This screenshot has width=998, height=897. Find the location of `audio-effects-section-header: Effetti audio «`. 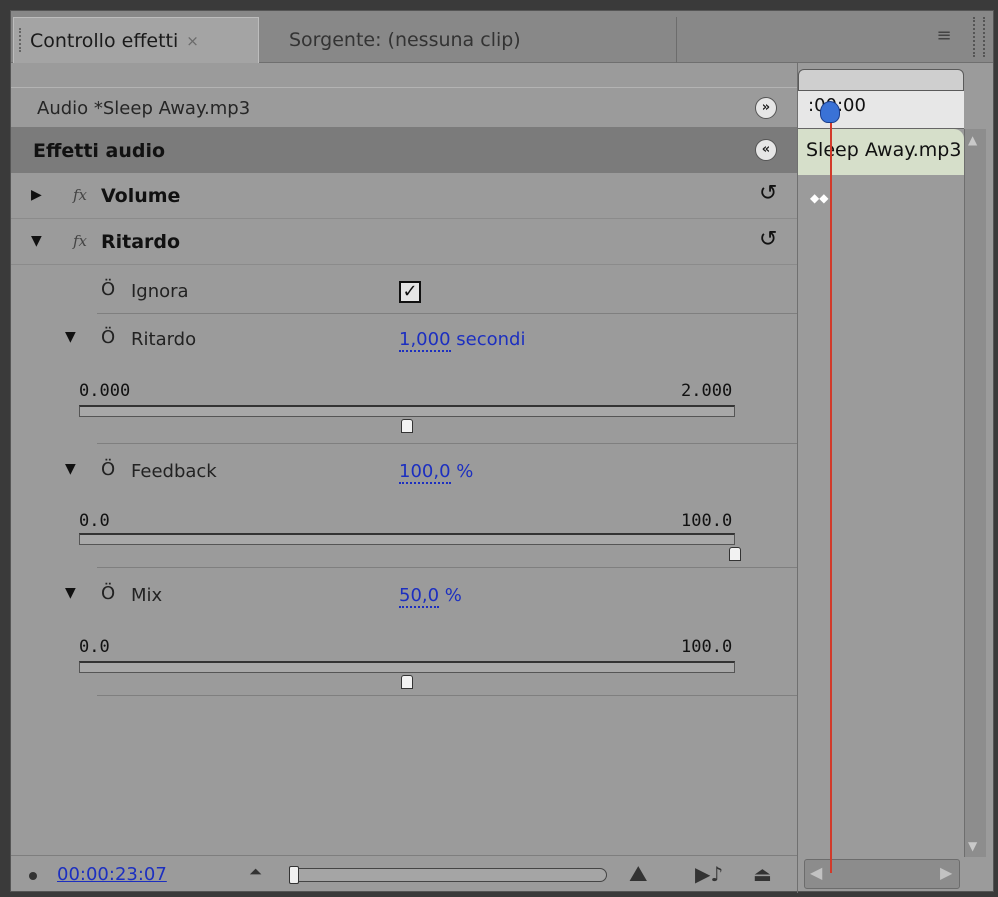

audio-effects-section-header: Effetti audio « is located at coordinates (404, 150).